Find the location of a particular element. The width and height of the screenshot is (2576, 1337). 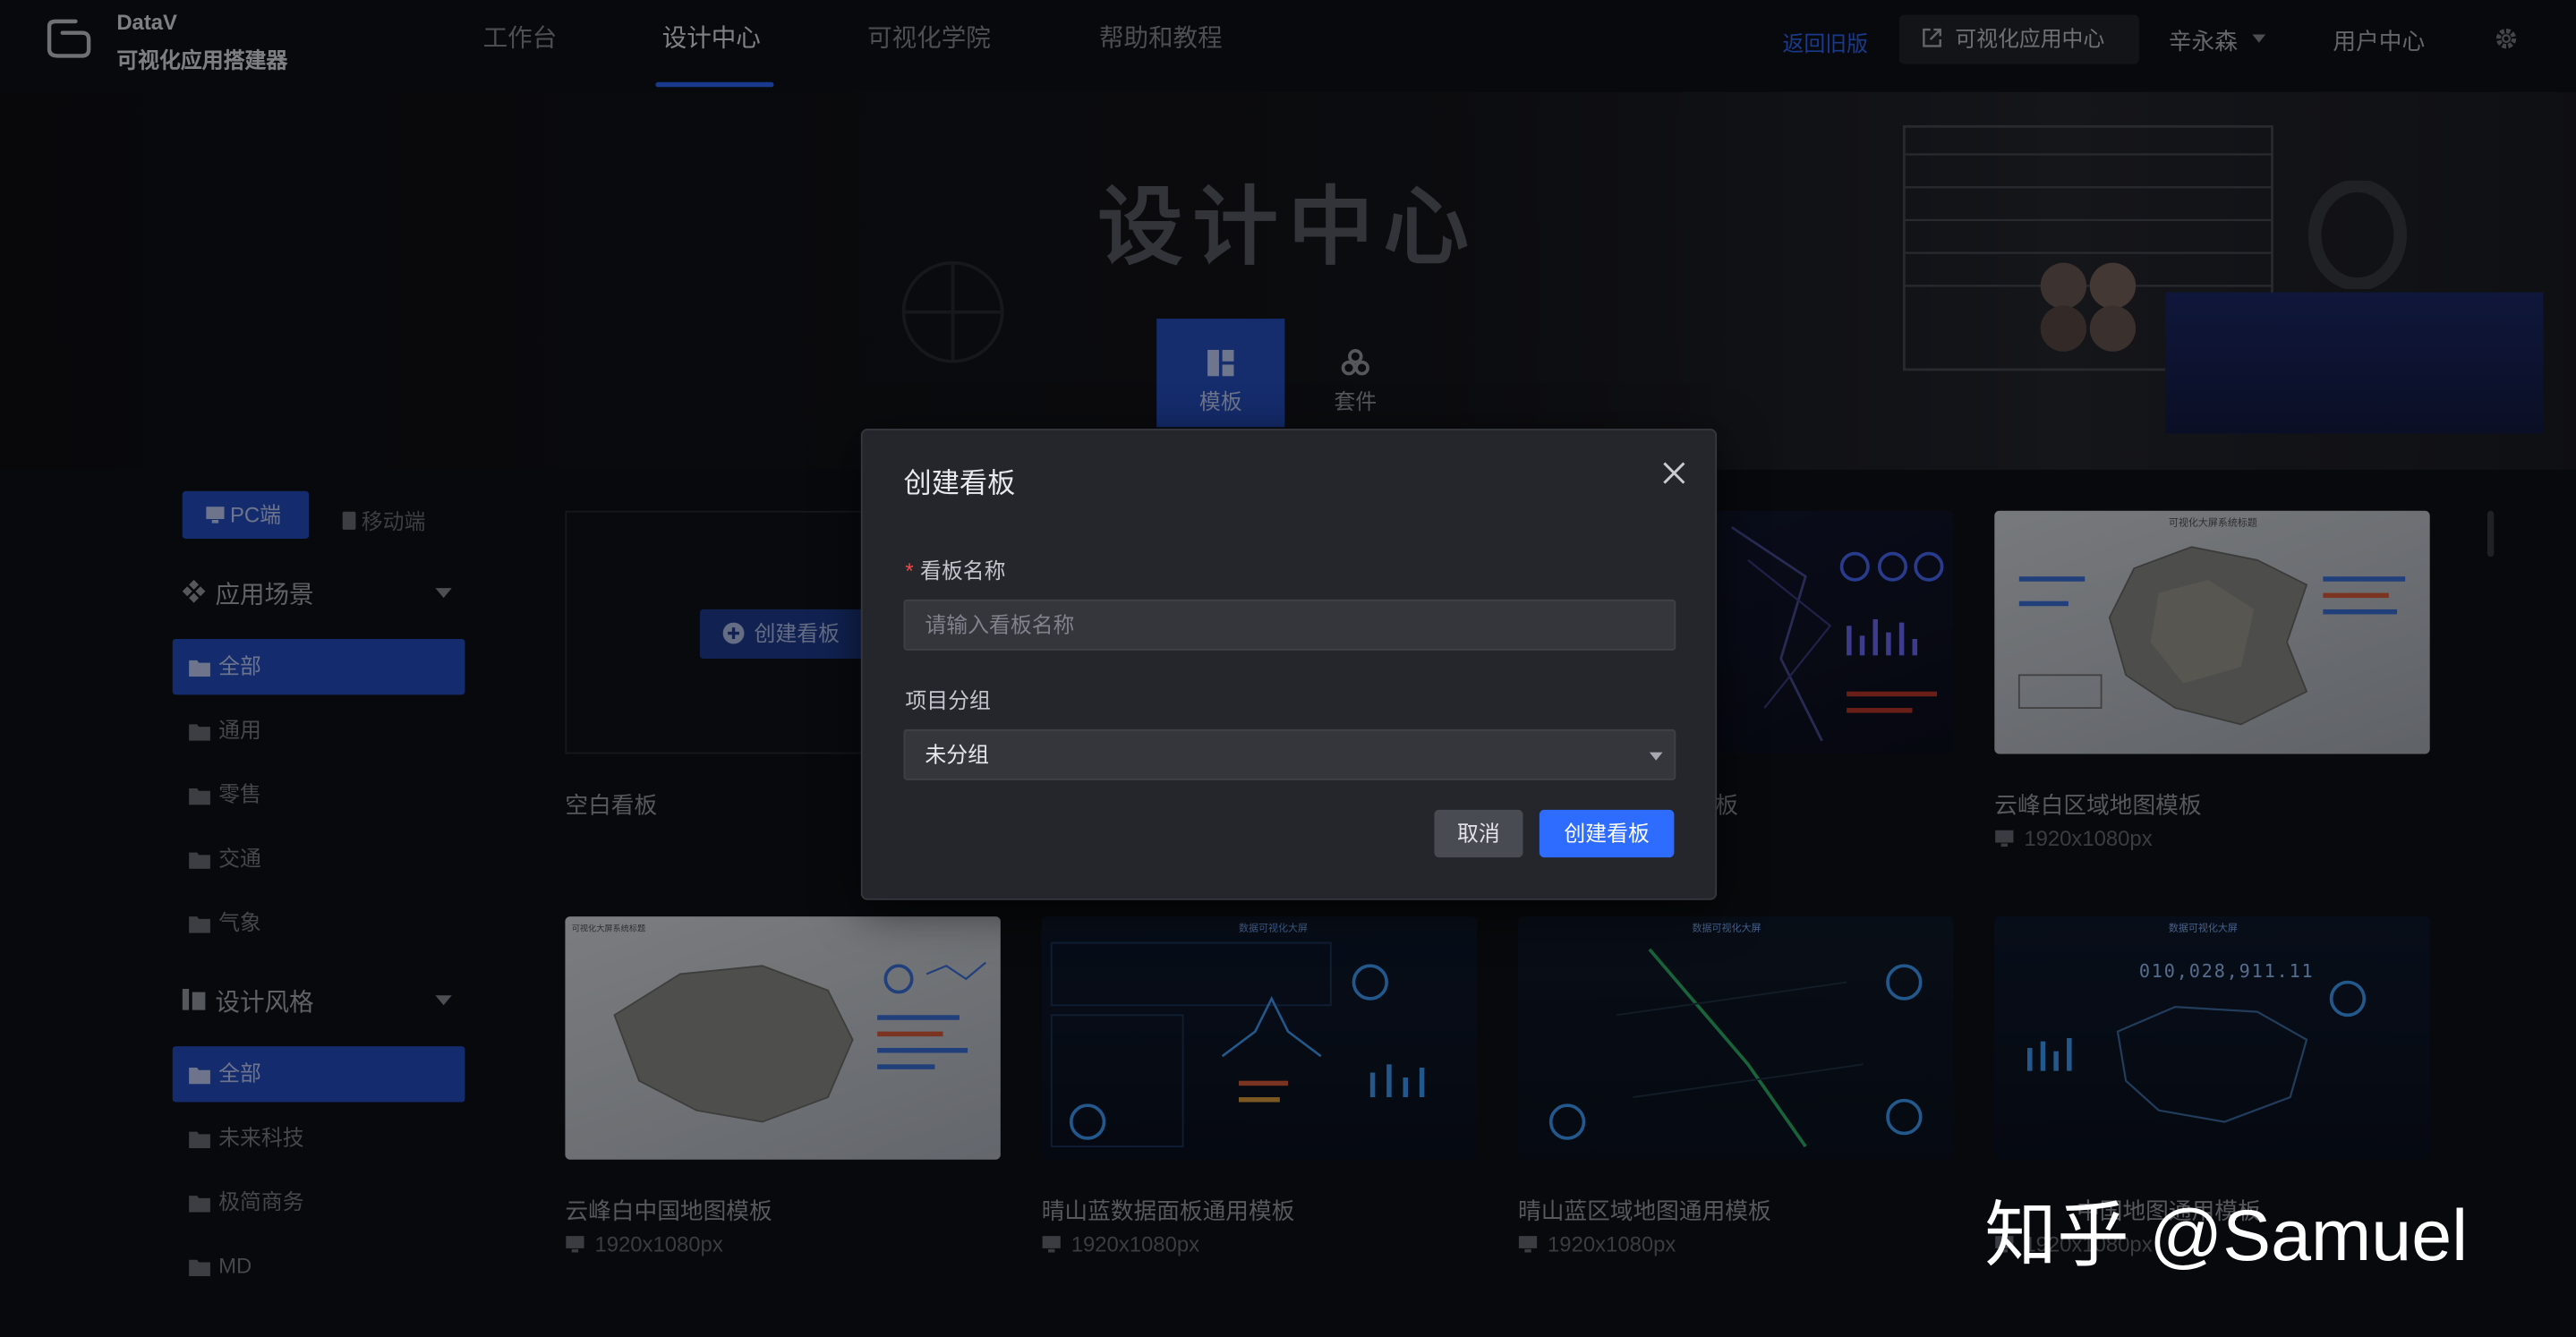

dialog-title: 创建看板 is located at coordinates (959, 484).